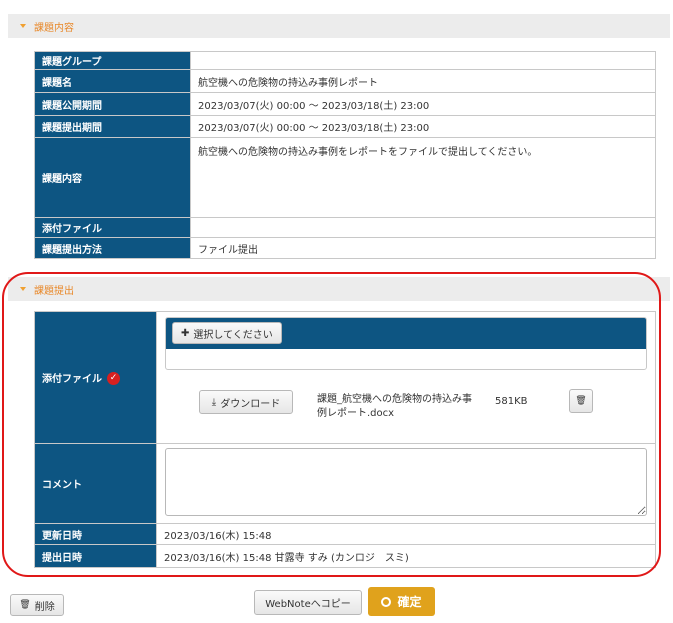 The height and width of the screenshot is (623, 673). I want to click on row-label: 課題内容, so click(112, 177).